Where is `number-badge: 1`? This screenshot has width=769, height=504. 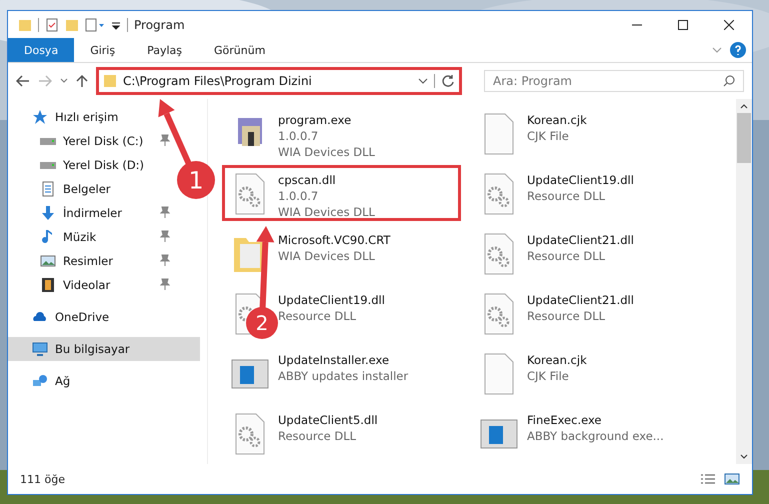
number-badge: 1 is located at coordinates (196, 180).